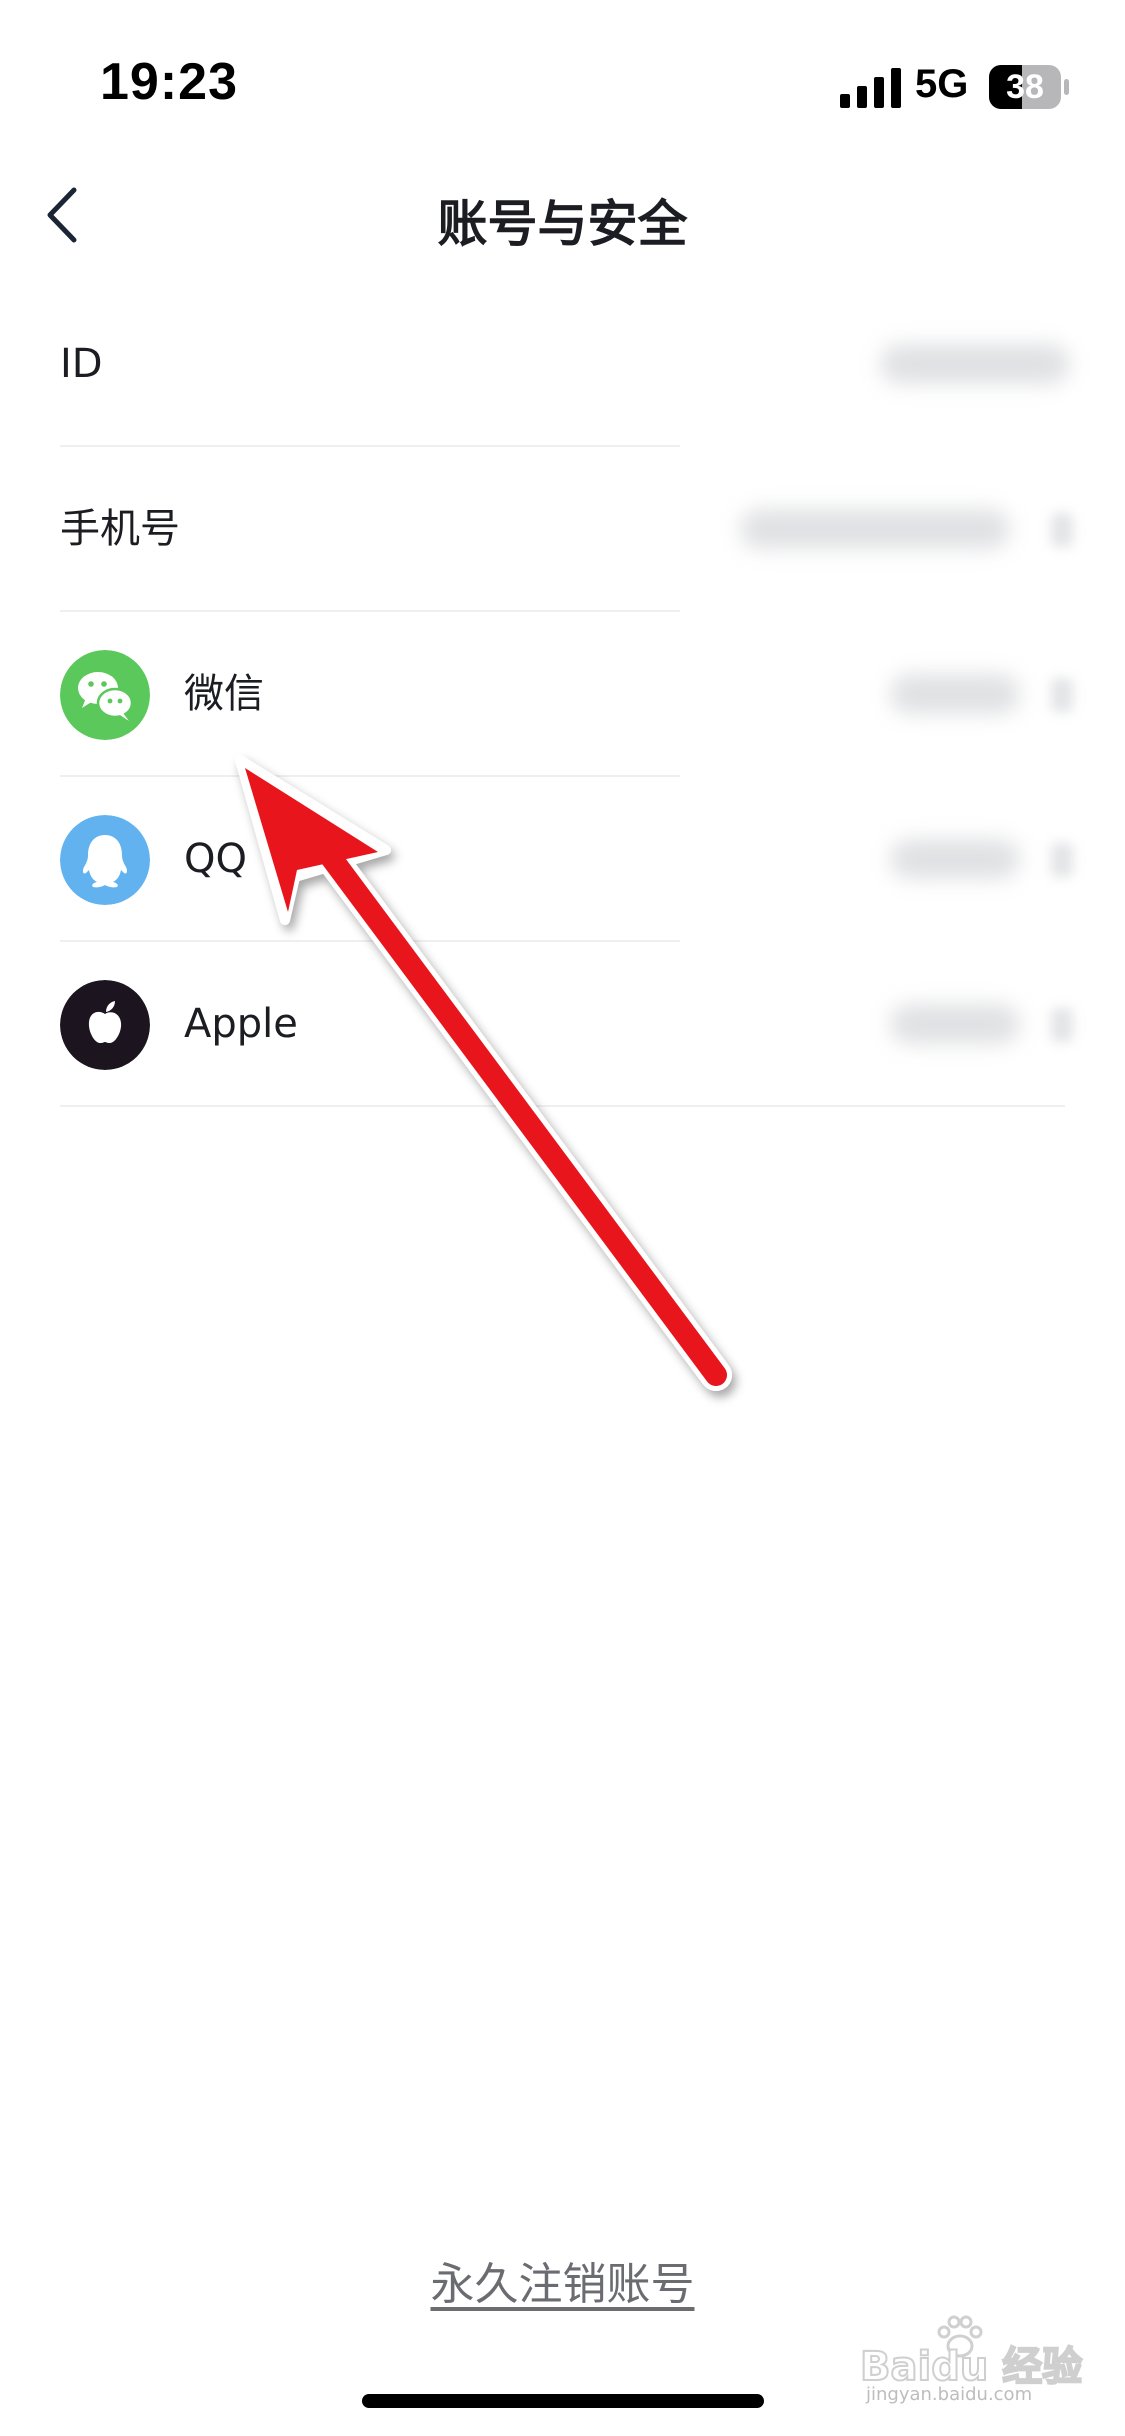 The width and height of the screenshot is (1125, 2436). I want to click on network-type: 5G, so click(942, 84).